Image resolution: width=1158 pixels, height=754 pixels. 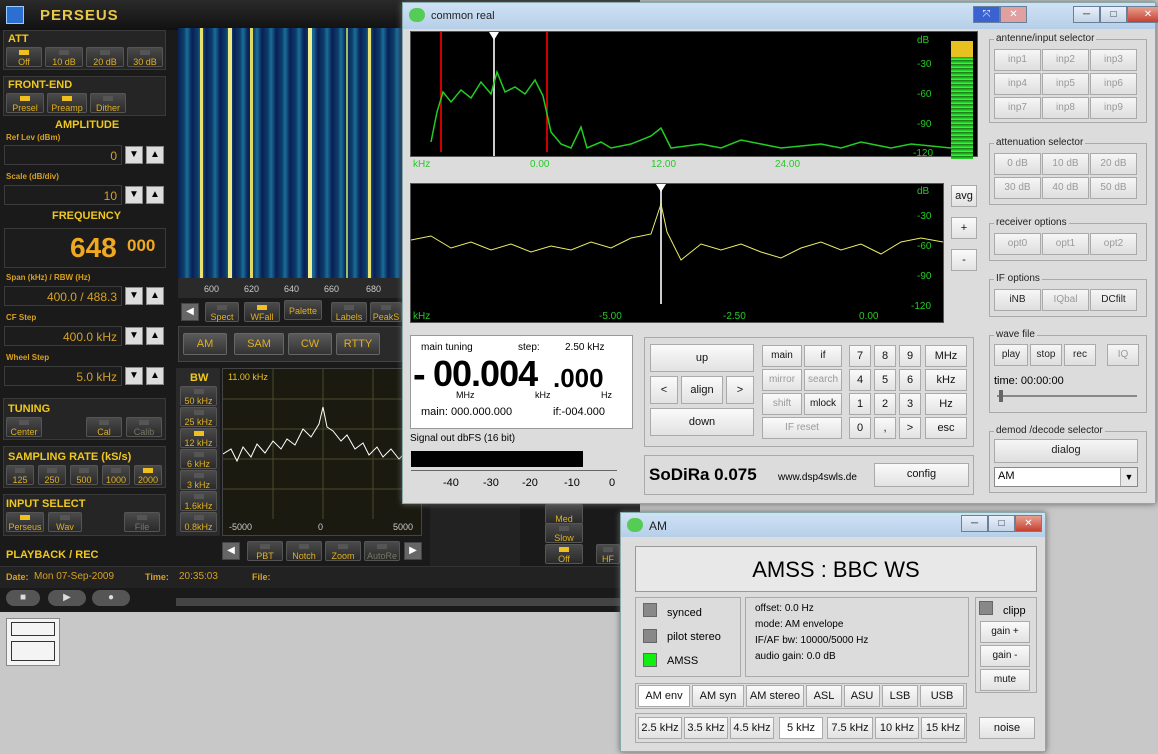 I want to click on scale-field: 10, so click(x=63, y=195).